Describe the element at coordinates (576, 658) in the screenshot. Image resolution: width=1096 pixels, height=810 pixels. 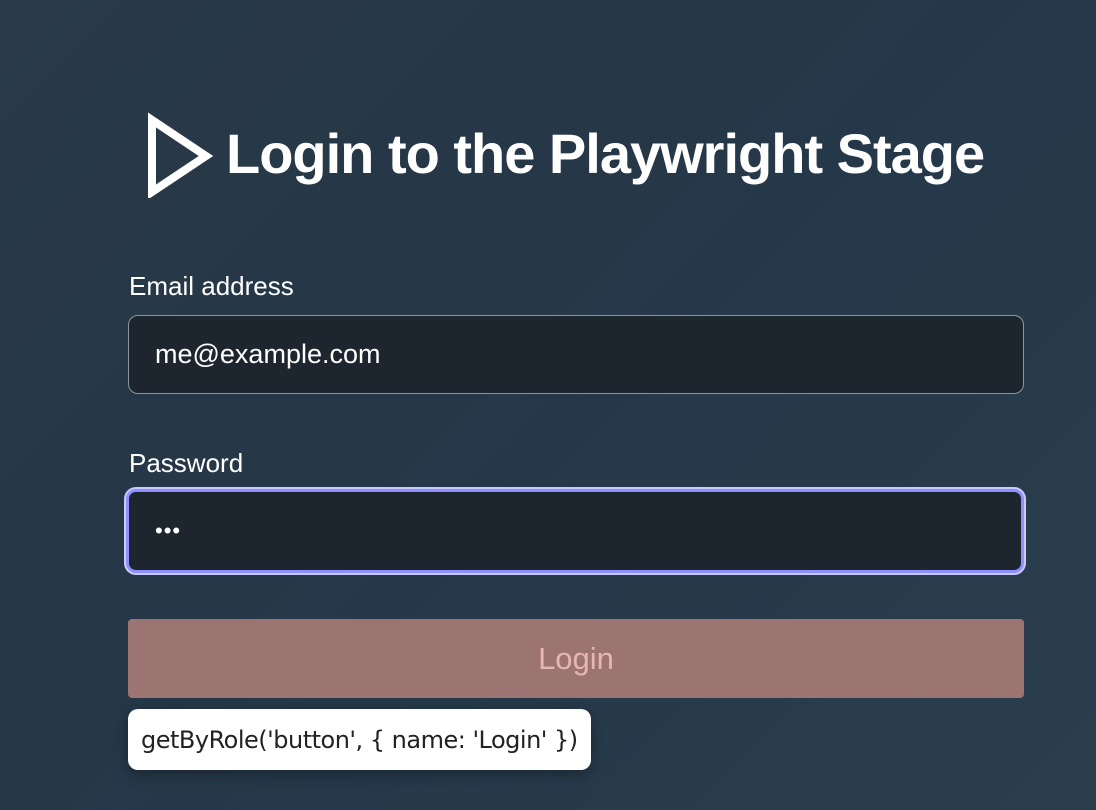
I see `login-button: Login` at that location.